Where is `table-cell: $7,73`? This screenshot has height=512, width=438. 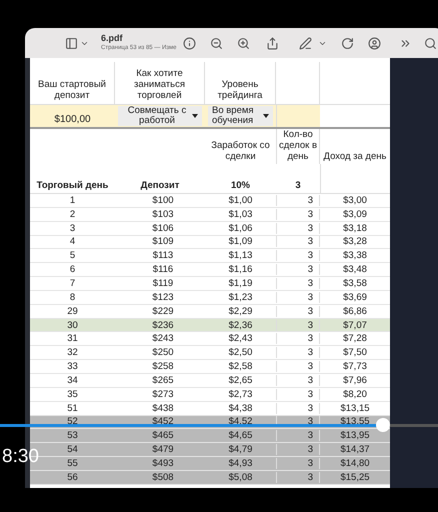
table-cell: $7,73 is located at coordinates (355, 366).